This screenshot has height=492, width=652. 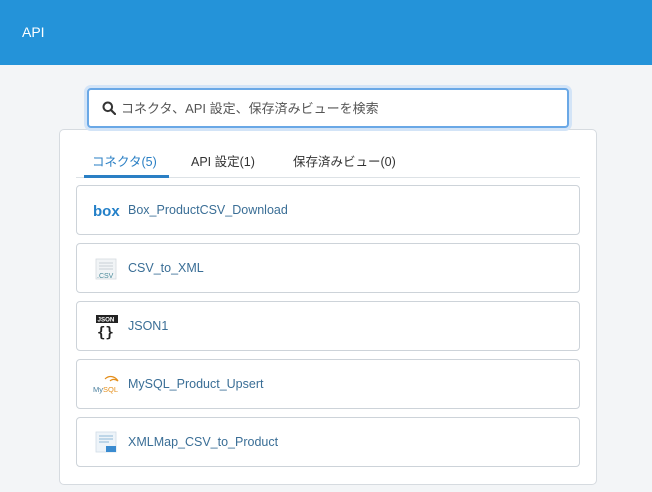 I want to click on tab-bar: コネクタ(5) API 設定(1) 保存済みビュー(0), so click(x=328, y=162).